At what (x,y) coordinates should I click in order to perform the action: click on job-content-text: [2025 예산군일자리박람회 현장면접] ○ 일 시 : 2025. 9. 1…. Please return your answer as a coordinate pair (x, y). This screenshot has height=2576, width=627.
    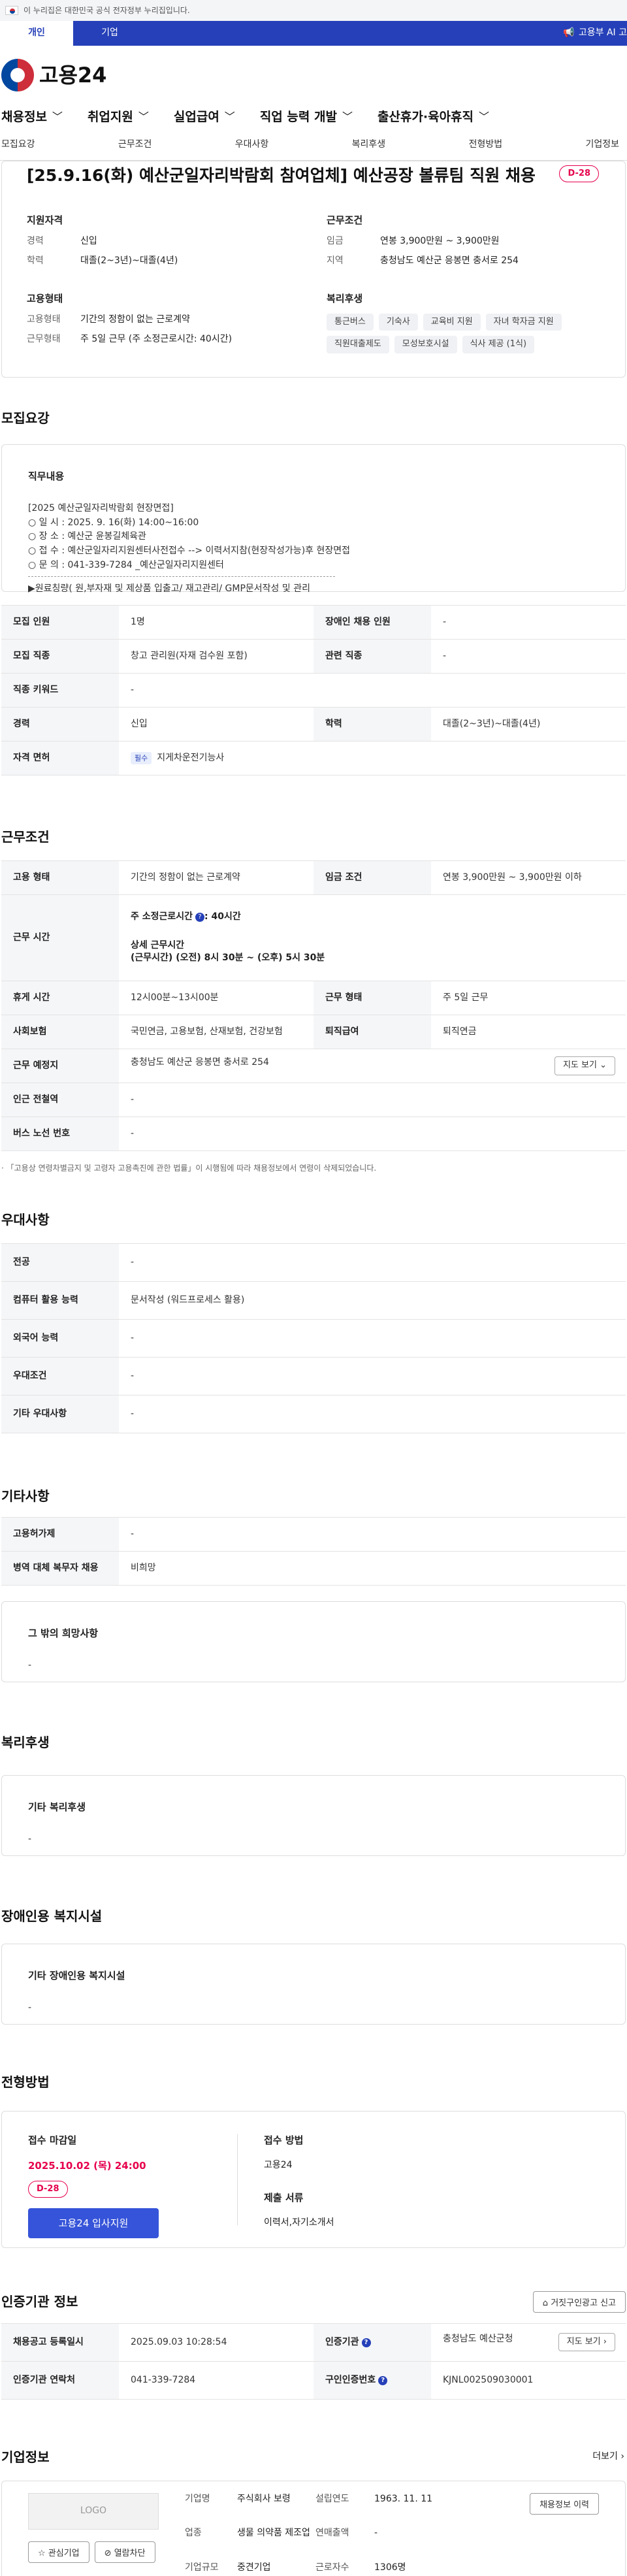
    Looking at the image, I should click on (189, 536).